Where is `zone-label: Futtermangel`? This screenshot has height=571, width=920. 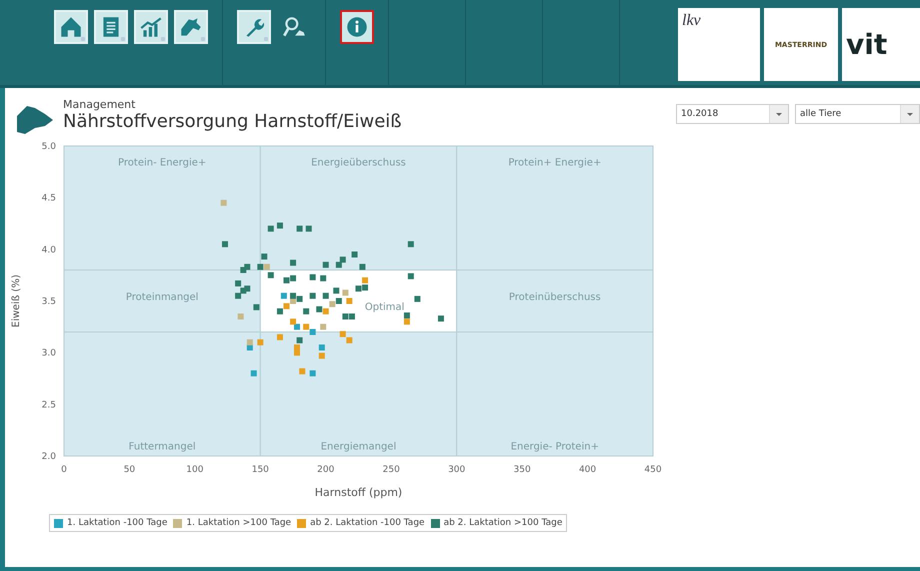 zone-label: Futtermangel is located at coordinates (162, 447).